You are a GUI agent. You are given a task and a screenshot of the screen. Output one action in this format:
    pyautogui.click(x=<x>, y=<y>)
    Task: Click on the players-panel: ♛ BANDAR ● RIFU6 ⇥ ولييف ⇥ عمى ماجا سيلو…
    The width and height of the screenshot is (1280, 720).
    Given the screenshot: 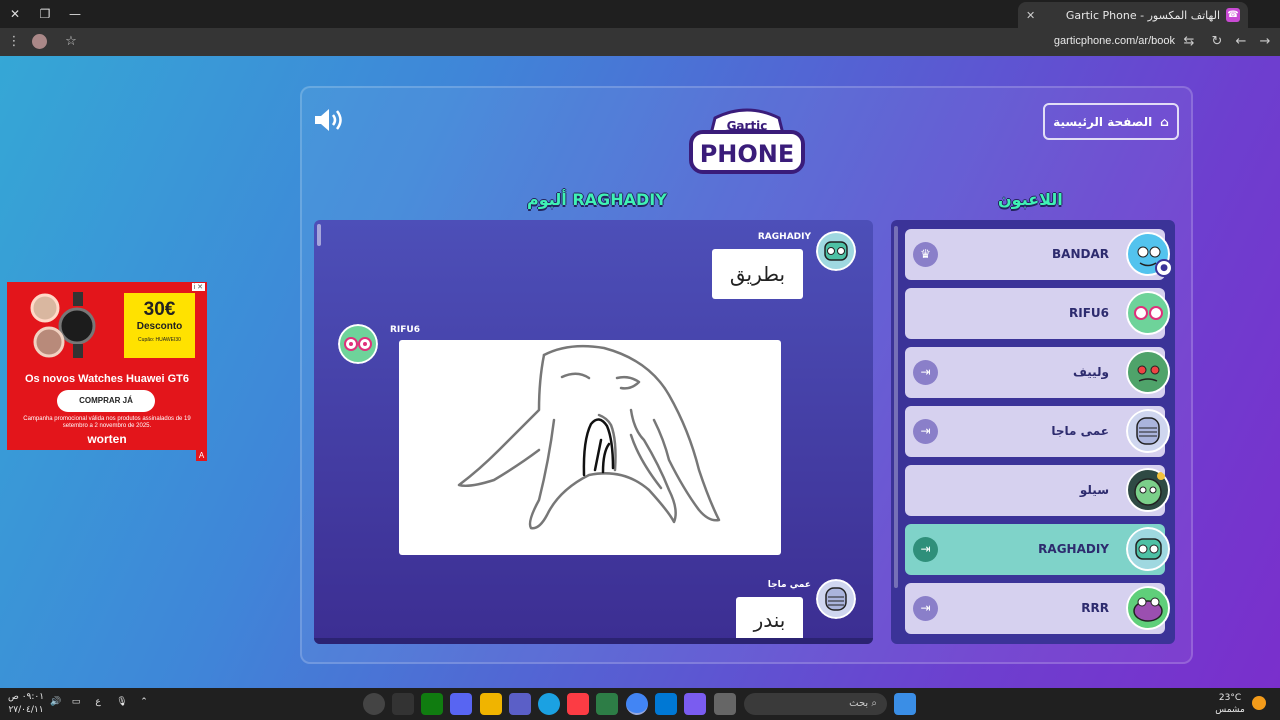 What is the action you would take?
    pyautogui.click(x=1033, y=432)
    